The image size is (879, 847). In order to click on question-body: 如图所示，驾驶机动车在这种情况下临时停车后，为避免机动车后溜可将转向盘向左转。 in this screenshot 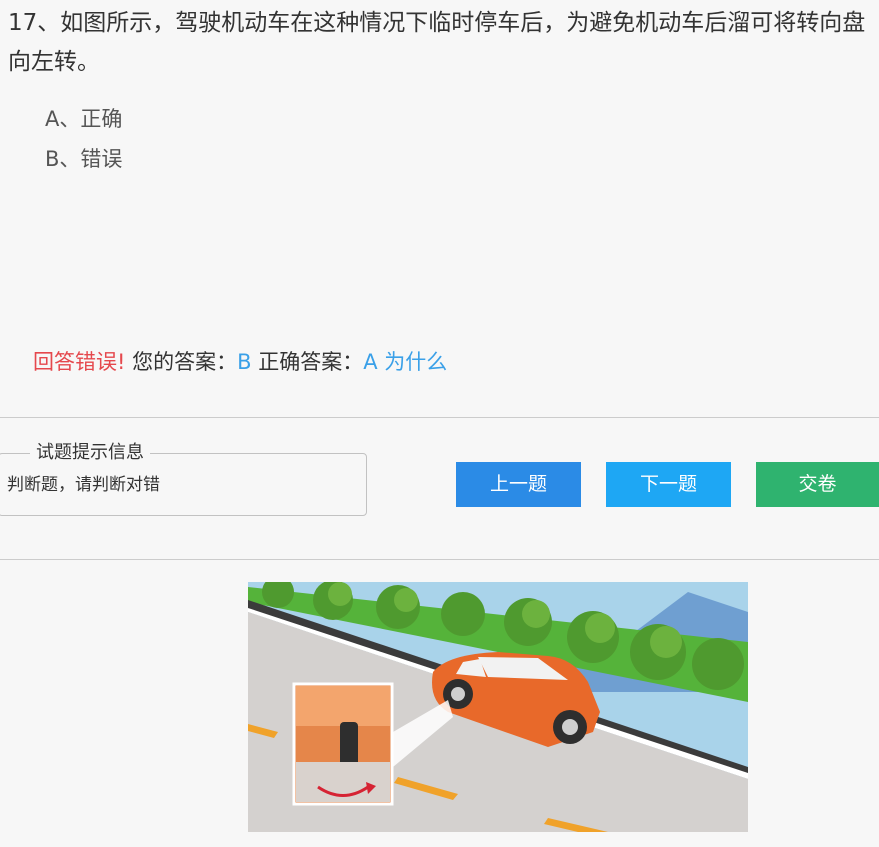, I will do `click(437, 42)`.